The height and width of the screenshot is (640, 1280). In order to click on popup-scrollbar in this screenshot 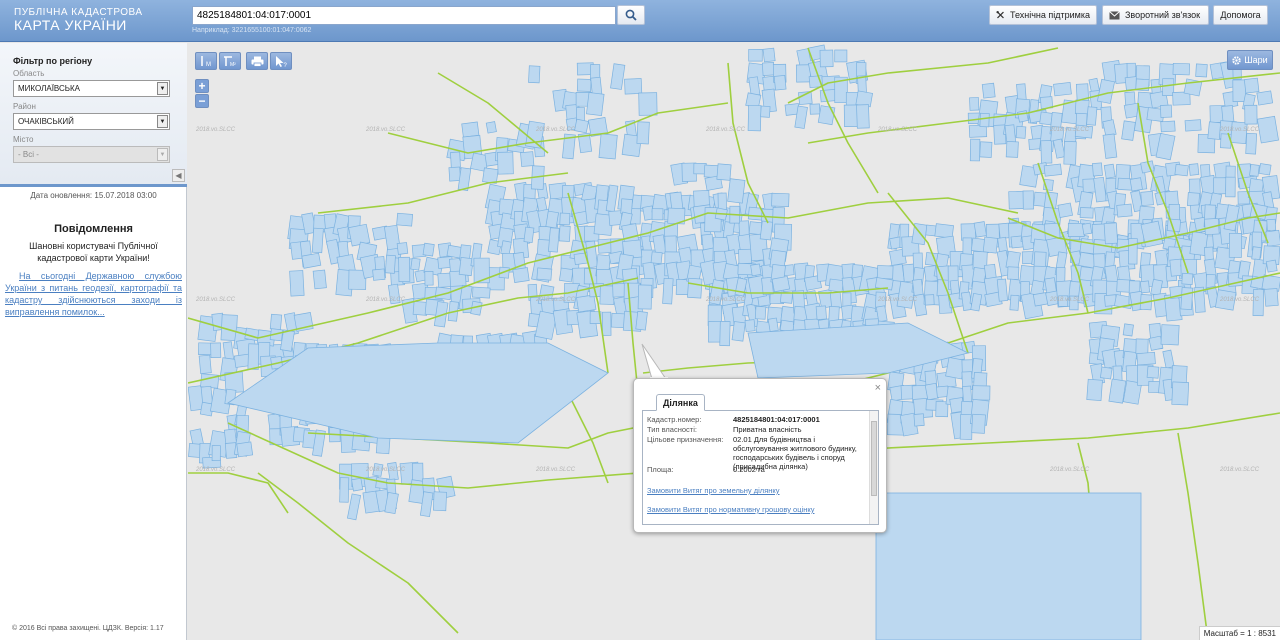, I will do `click(873, 467)`.